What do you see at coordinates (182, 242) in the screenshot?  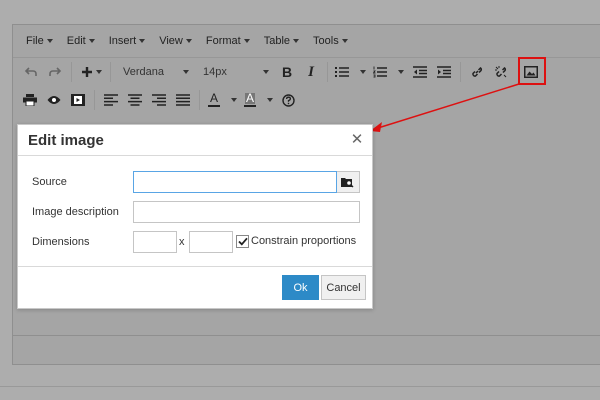 I see `dimension-separator: x` at bounding box center [182, 242].